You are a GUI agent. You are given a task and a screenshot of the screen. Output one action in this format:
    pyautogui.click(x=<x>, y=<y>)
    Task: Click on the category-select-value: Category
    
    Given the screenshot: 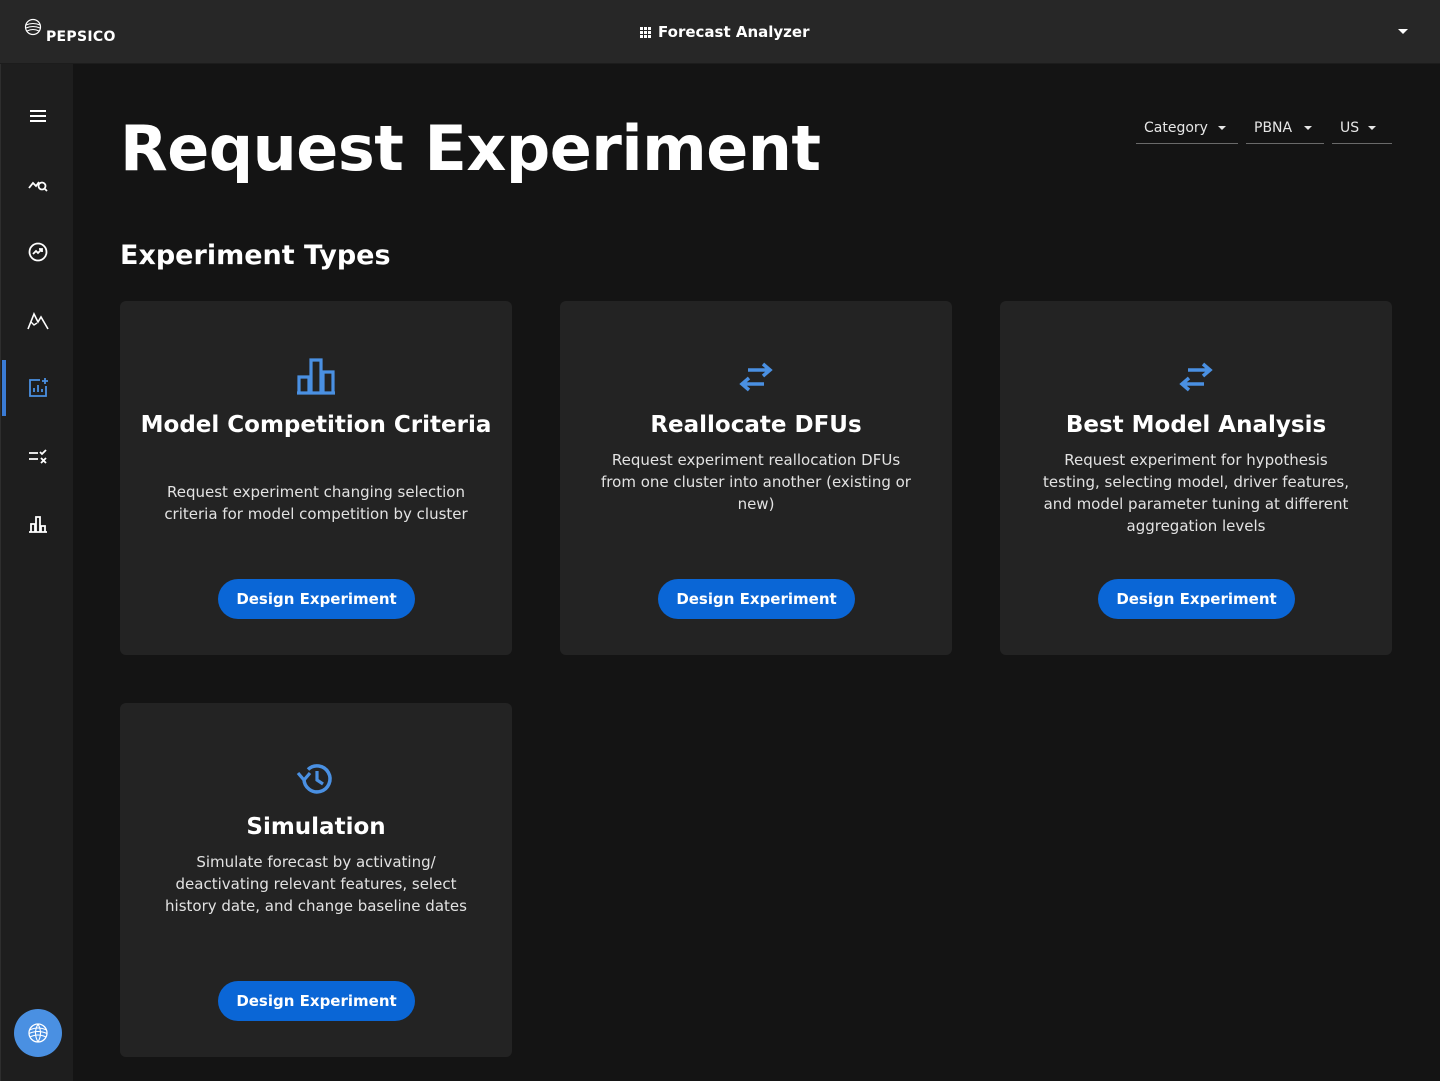 What is the action you would take?
    pyautogui.click(x=1176, y=127)
    